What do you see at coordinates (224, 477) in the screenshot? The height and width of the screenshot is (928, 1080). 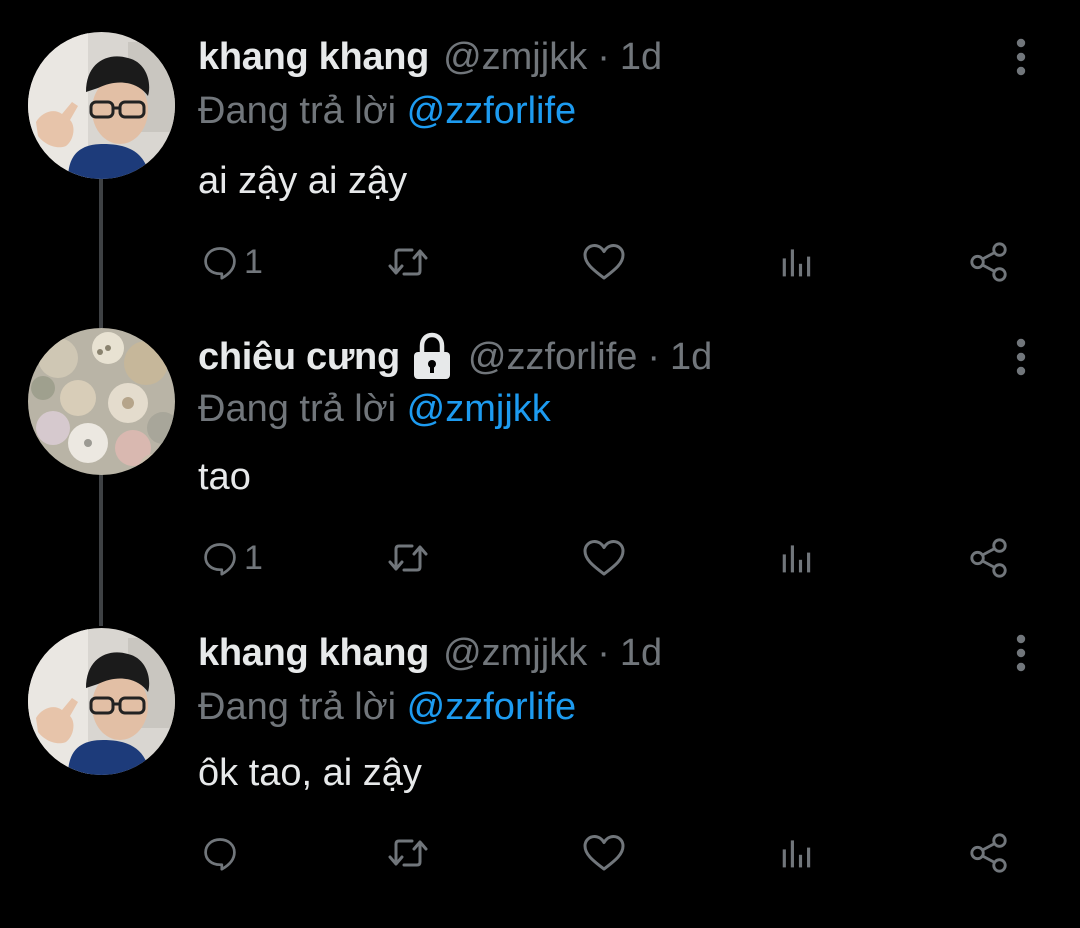 I see `tweet-text: tao` at bounding box center [224, 477].